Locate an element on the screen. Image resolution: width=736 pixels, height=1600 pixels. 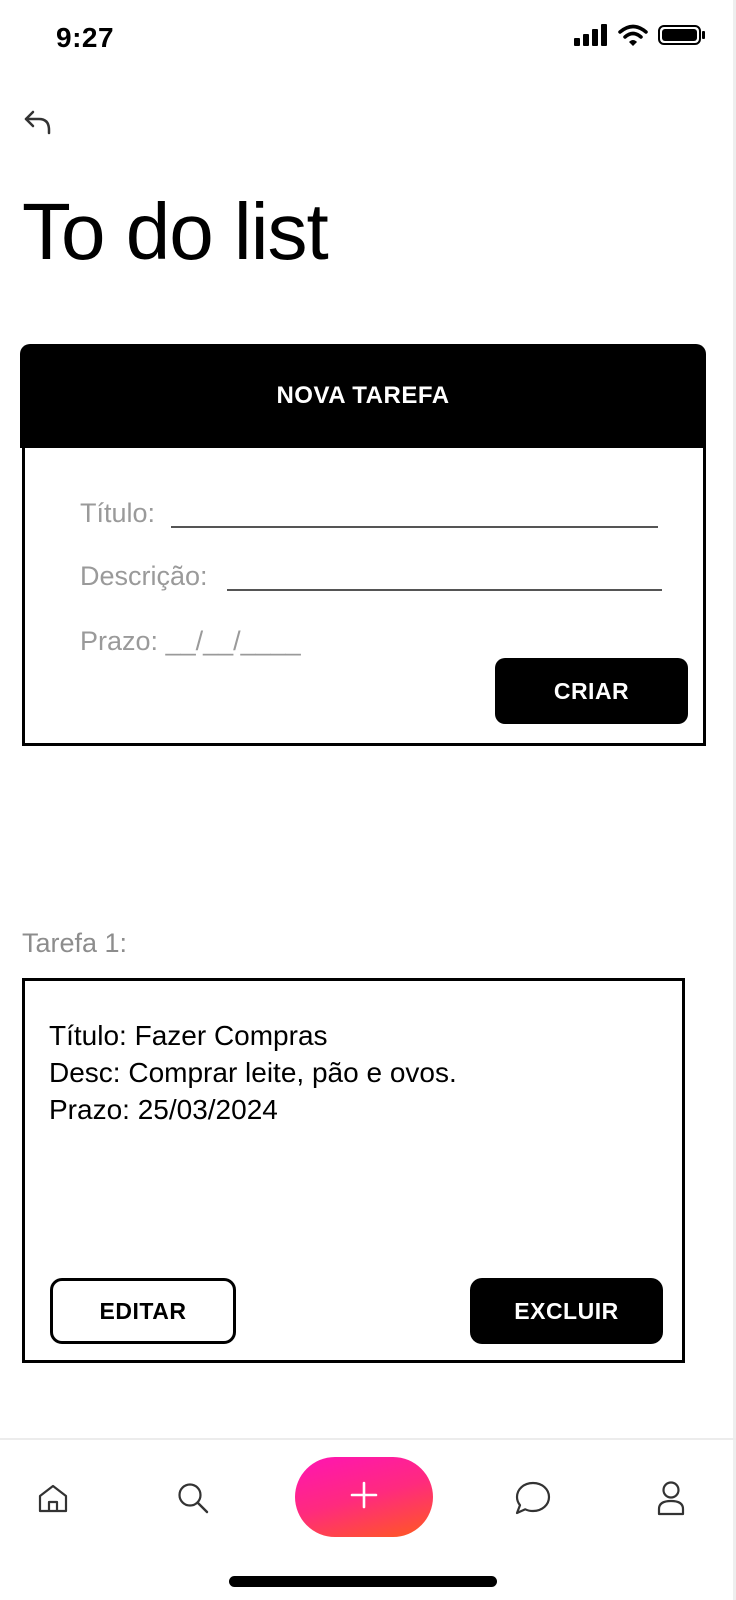
task-label: Tarefa 1: is located at coordinates (75, 943).